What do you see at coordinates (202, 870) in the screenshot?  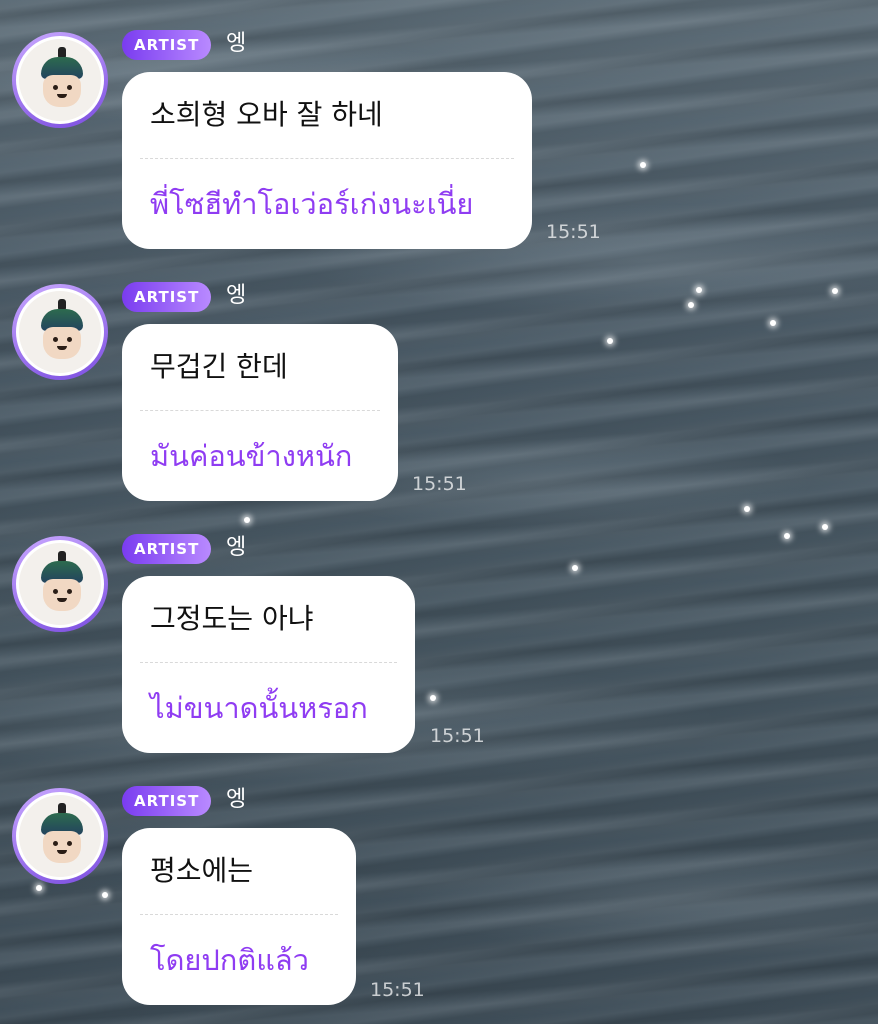 I see `original-text: 평소에는` at bounding box center [202, 870].